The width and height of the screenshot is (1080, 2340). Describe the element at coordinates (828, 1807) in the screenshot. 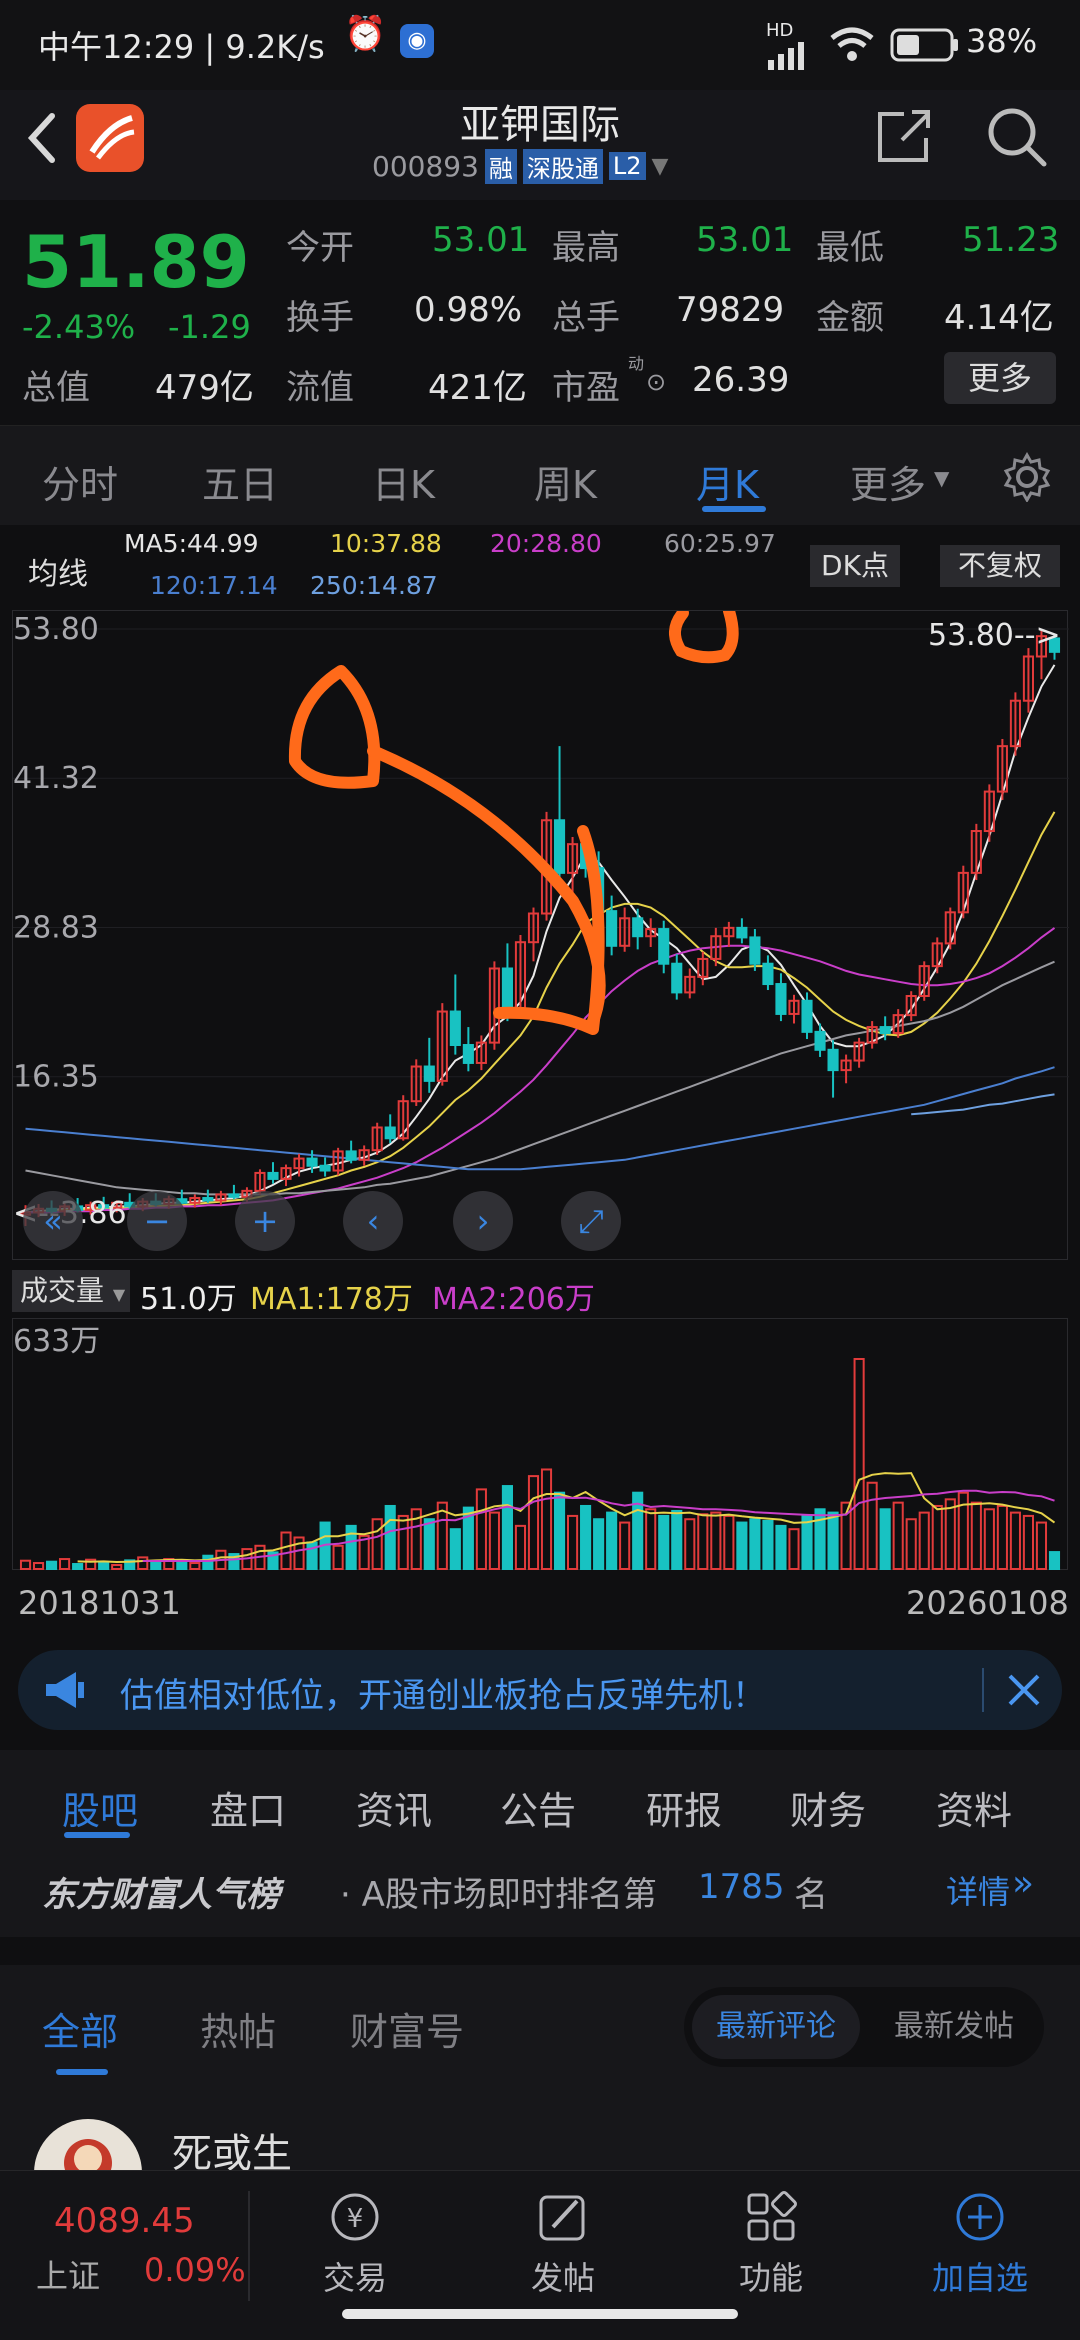

I see `tab-finance: 财务` at that location.